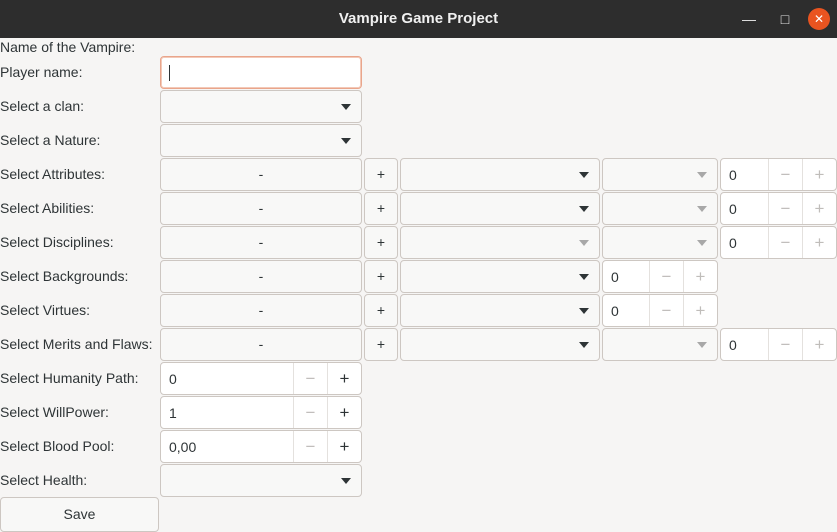 The width and height of the screenshot is (837, 532). I want to click on attributes-spinbox: 0 − +, so click(778, 174).